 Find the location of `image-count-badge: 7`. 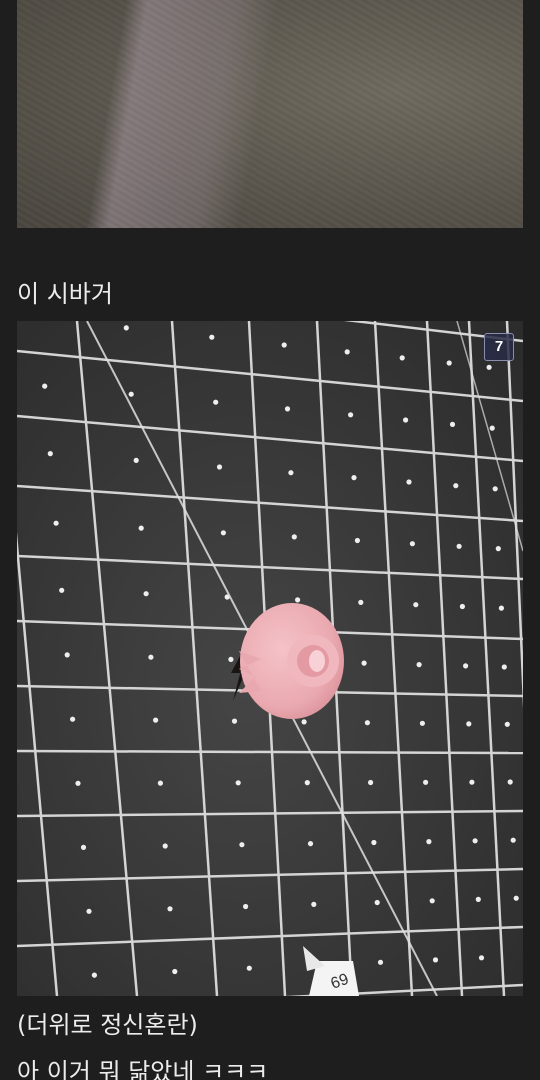

image-count-badge: 7 is located at coordinates (499, 347).